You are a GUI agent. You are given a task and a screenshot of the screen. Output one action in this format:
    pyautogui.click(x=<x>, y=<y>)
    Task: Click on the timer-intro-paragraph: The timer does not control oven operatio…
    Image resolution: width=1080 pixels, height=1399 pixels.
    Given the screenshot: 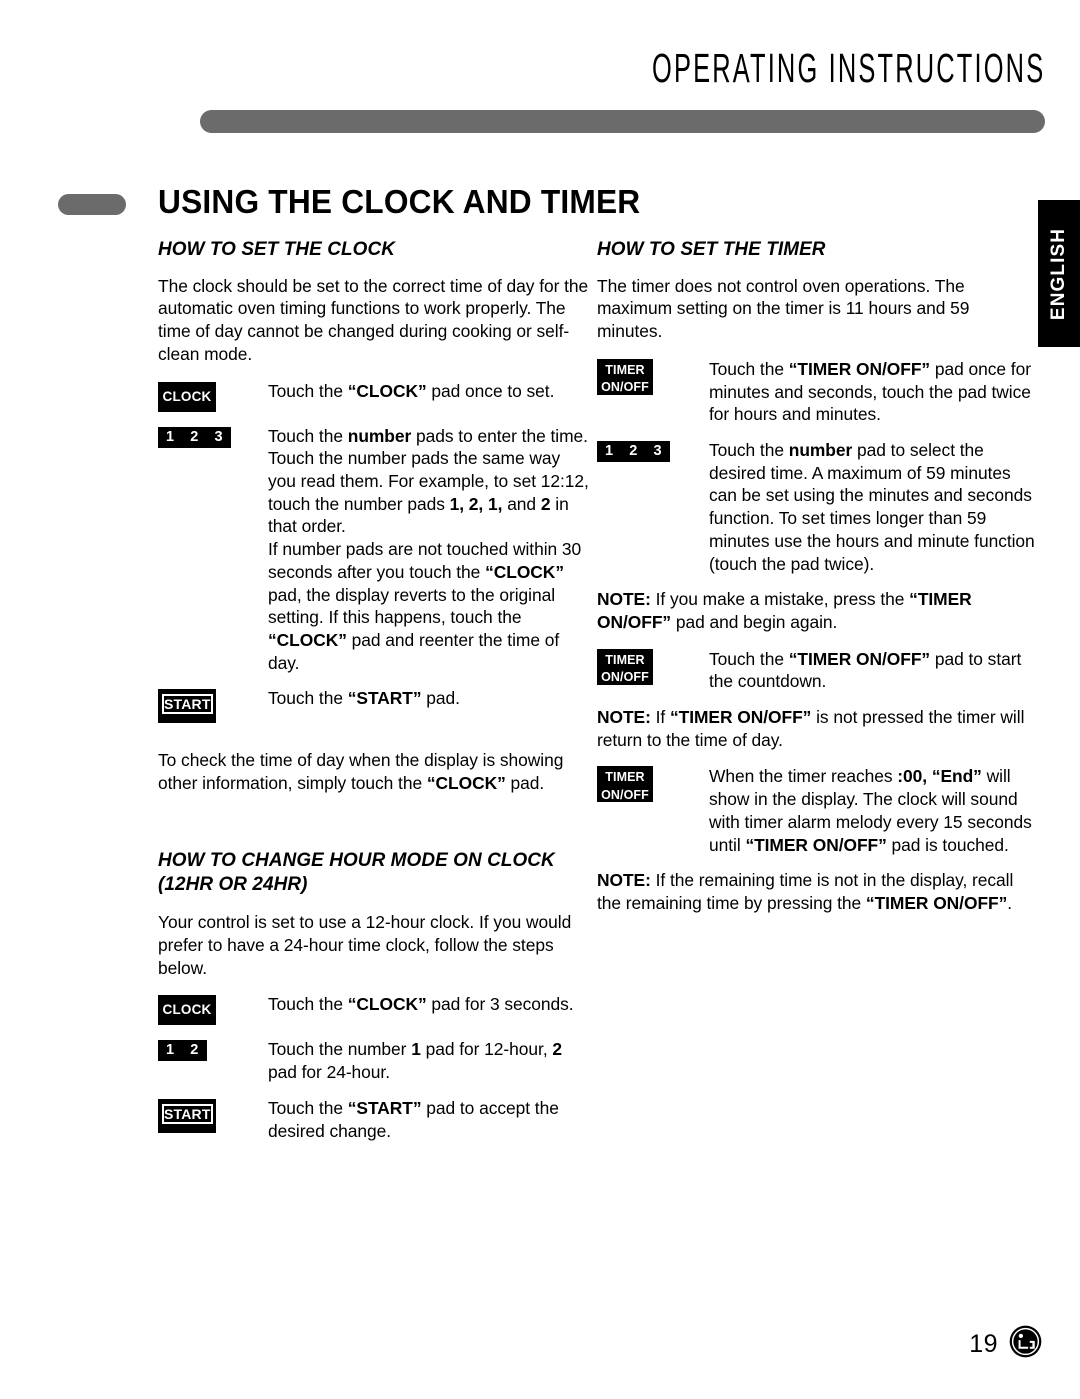 What is the action you would take?
    pyautogui.click(x=783, y=308)
    